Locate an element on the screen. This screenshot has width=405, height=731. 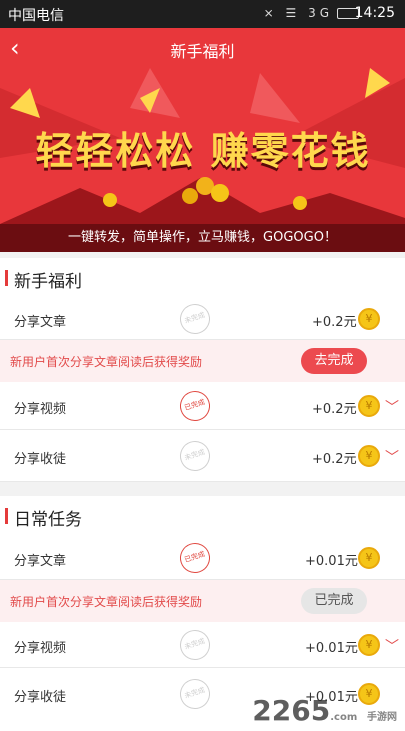
page-title: 新手福利 is located at coordinates (202, 51).